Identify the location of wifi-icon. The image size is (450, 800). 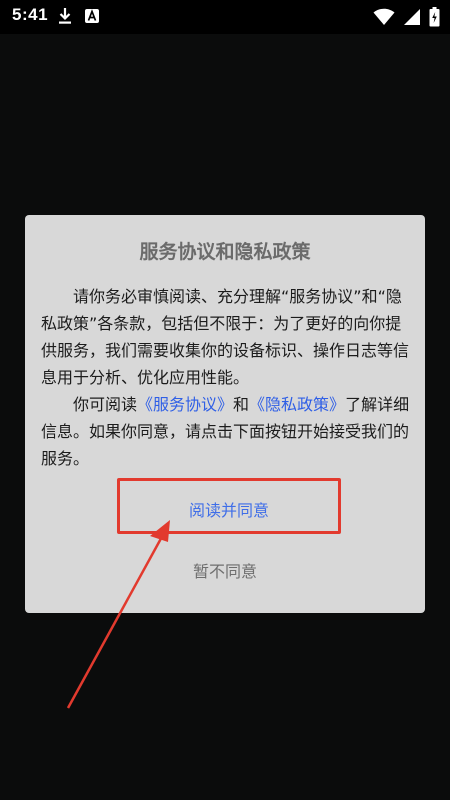
(384, 16).